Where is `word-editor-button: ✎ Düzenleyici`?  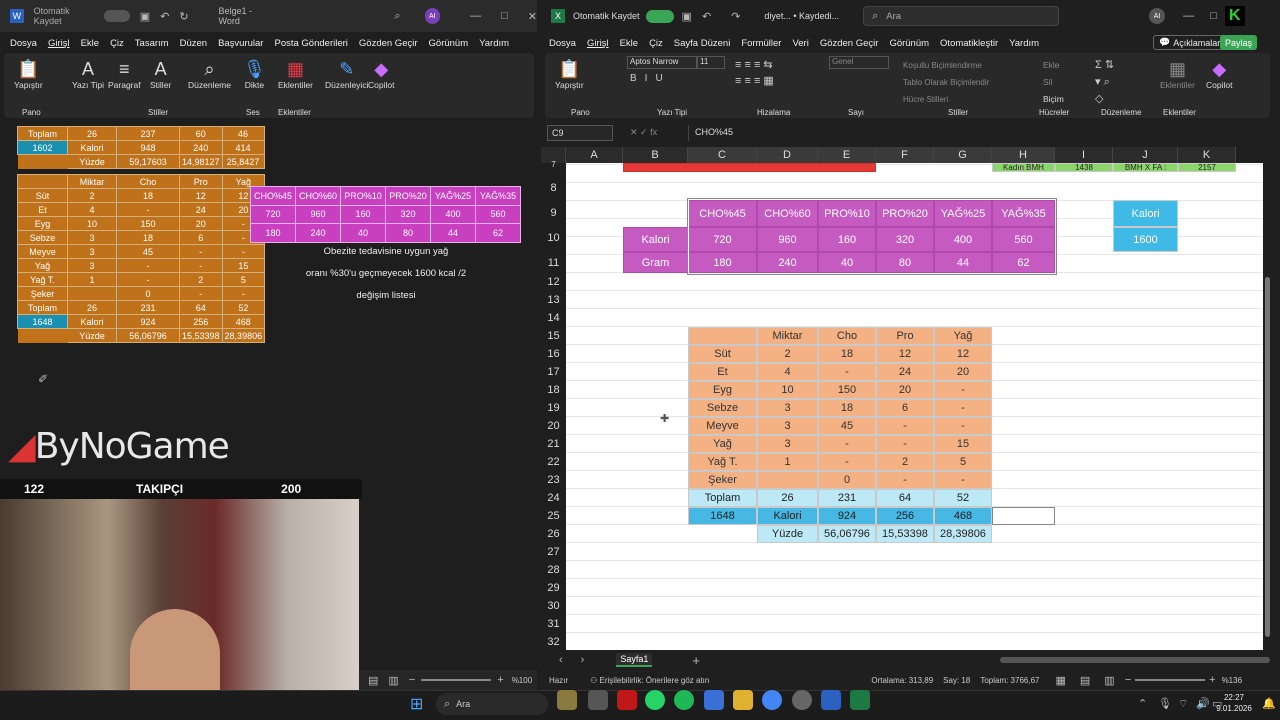
word-editor-button: ✎ Düzenleyici is located at coordinates (346, 74).